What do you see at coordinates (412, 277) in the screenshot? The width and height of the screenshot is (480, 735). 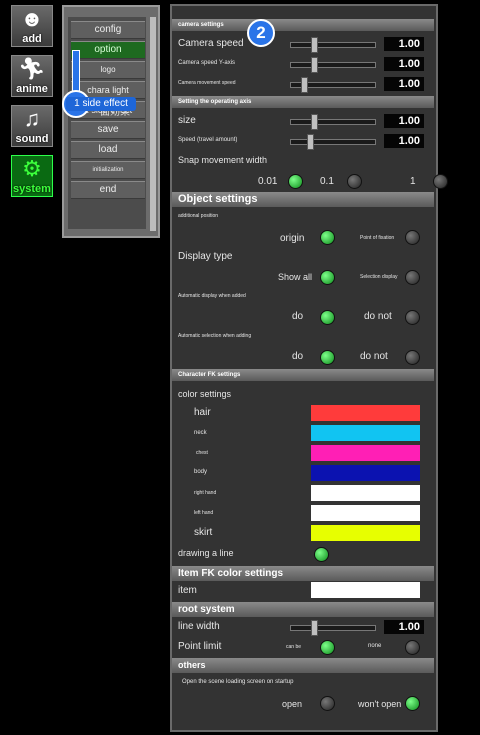 I see `display-selection-radio` at bounding box center [412, 277].